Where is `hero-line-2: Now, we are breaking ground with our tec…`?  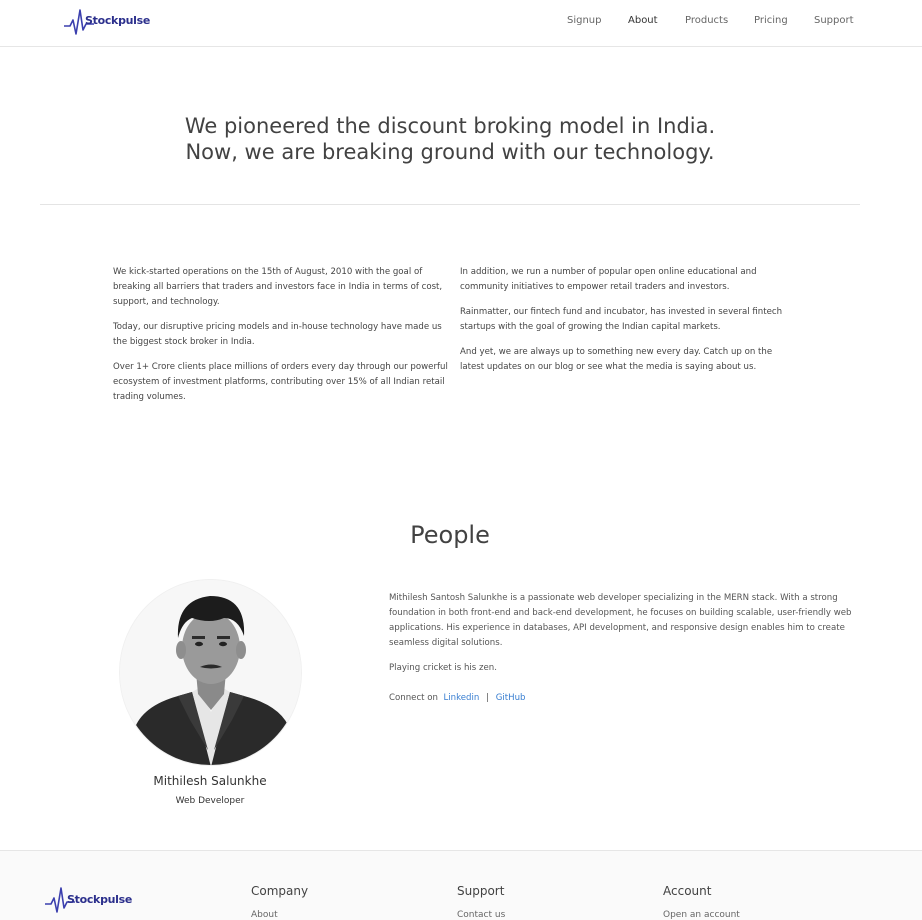 hero-line-2: Now, we are breaking ground with our tec… is located at coordinates (450, 152).